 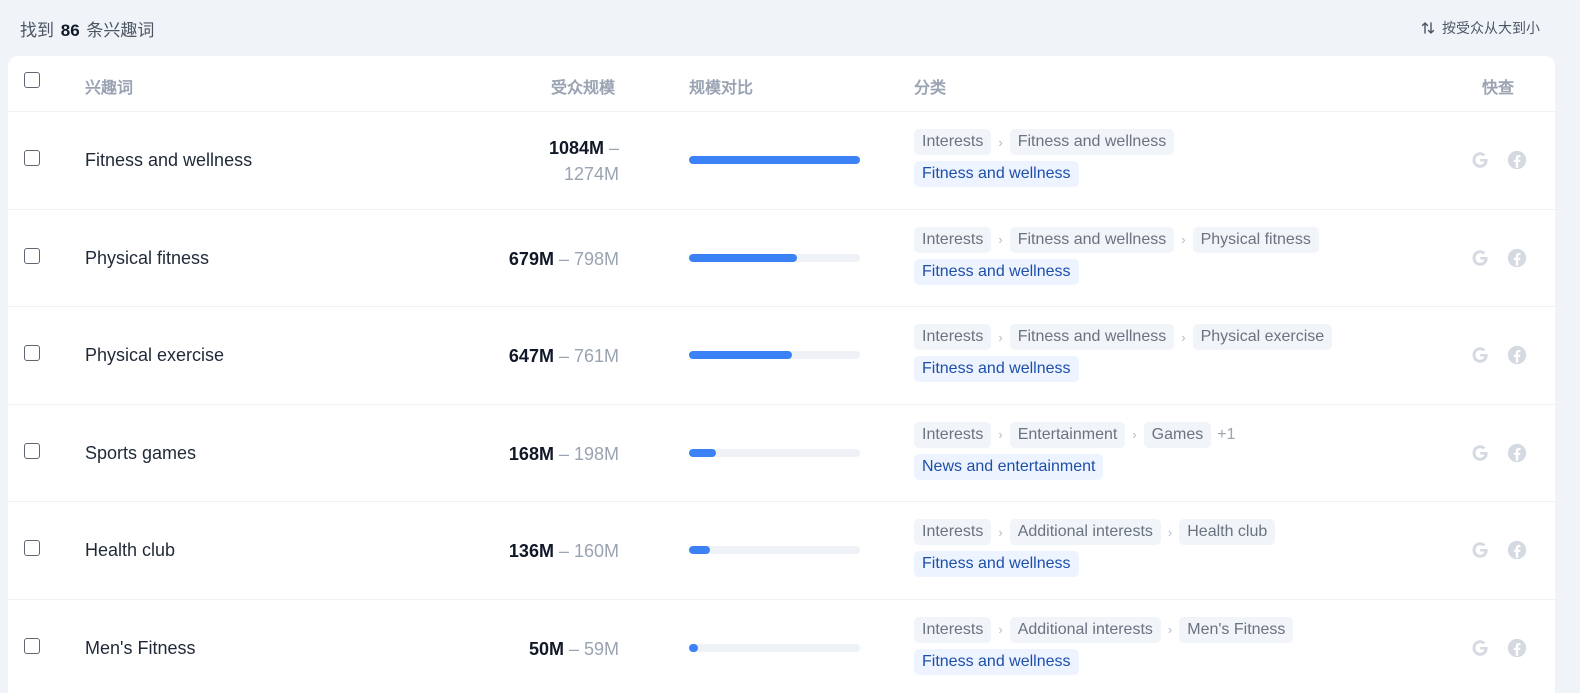 What do you see at coordinates (1226, 435) in the screenshot?
I see `more-categories-count: +1` at bounding box center [1226, 435].